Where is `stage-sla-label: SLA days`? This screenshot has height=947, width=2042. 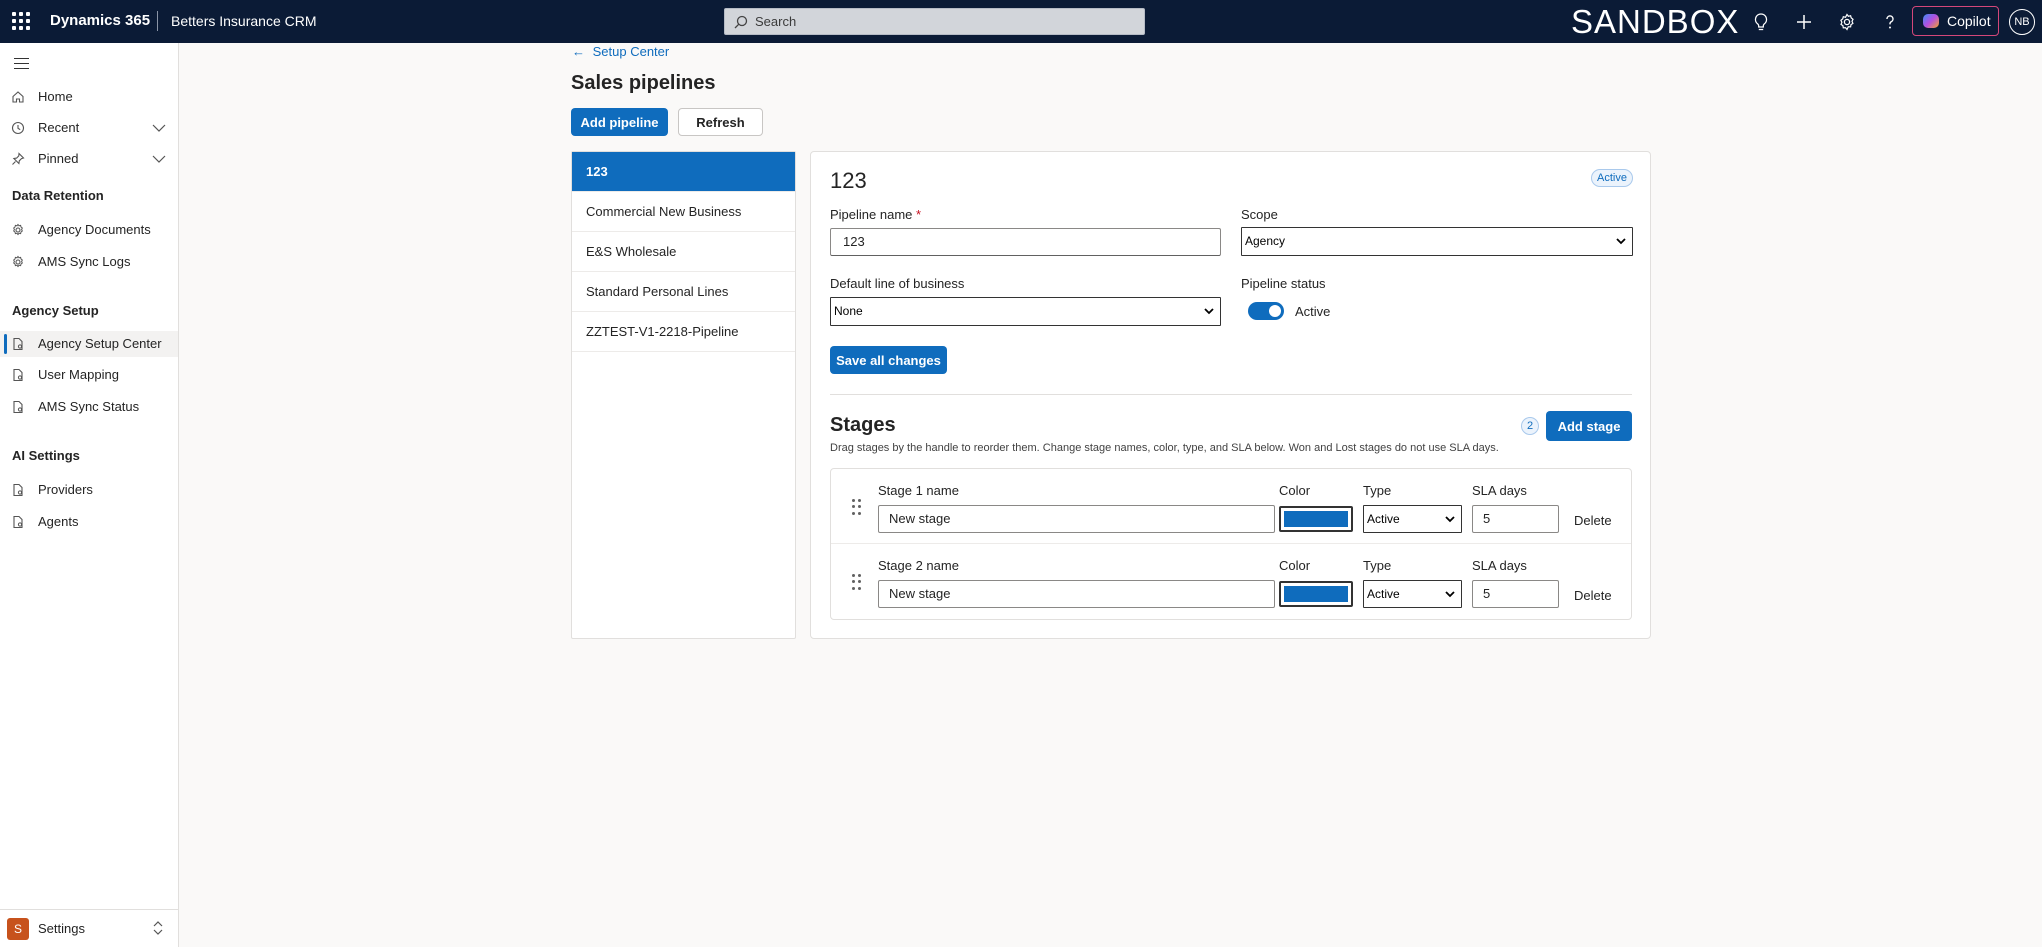 stage-sla-label: SLA days is located at coordinates (1499, 565).